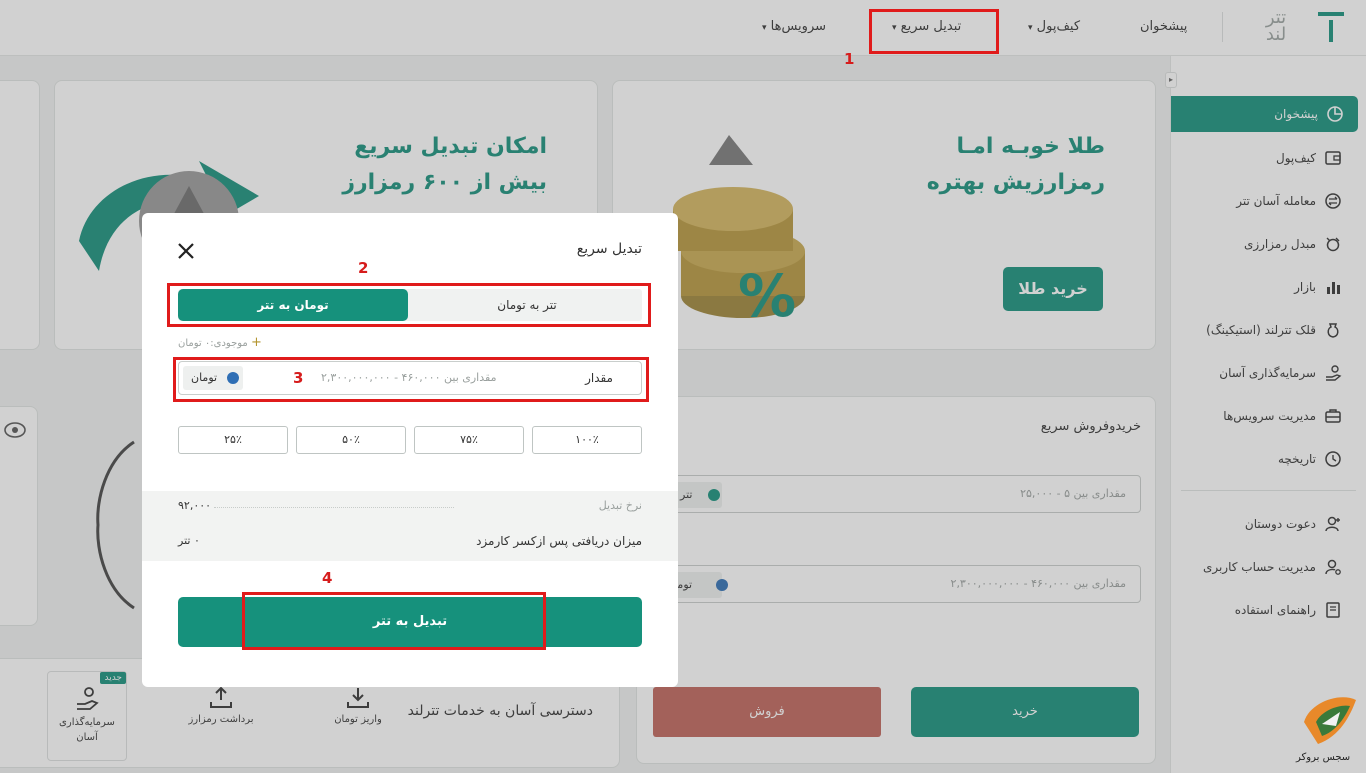  I want to click on close-icon, so click(186, 251).